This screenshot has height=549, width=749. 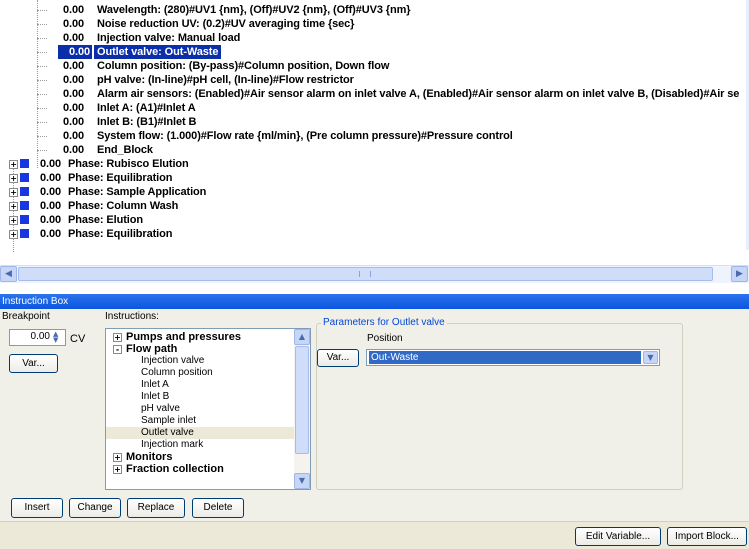 What do you see at coordinates (158, 52) in the screenshot?
I see `row-instruction: Outlet valve: Out-Waste` at bounding box center [158, 52].